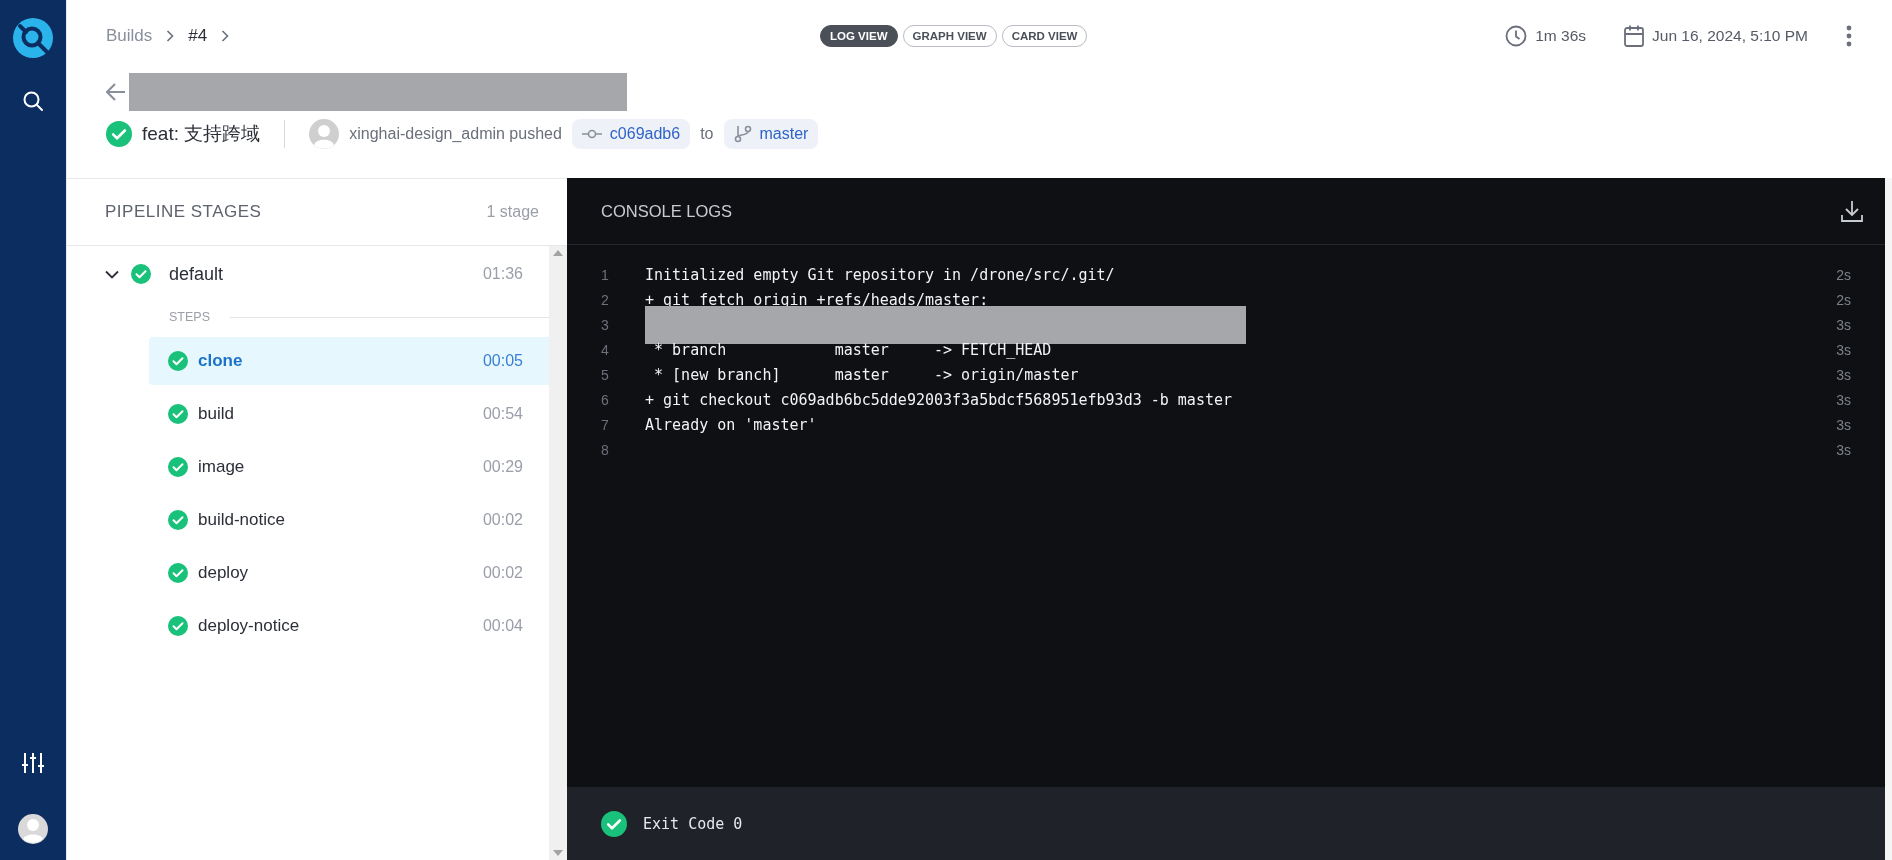 Image resolution: width=1892 pixels, height=860 pixels. What do you see at coordinates (731, 424) in the screenshot?
I see `log-line: Already on 'master'` at bounding box center [731, 424].